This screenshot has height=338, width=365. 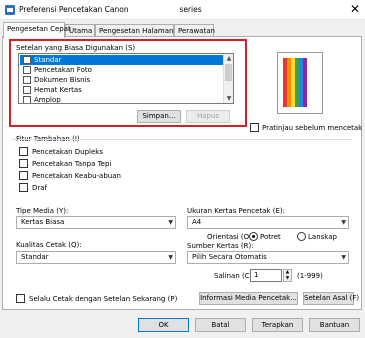 I want to click on photo-icon, so click(x=27, y=70).